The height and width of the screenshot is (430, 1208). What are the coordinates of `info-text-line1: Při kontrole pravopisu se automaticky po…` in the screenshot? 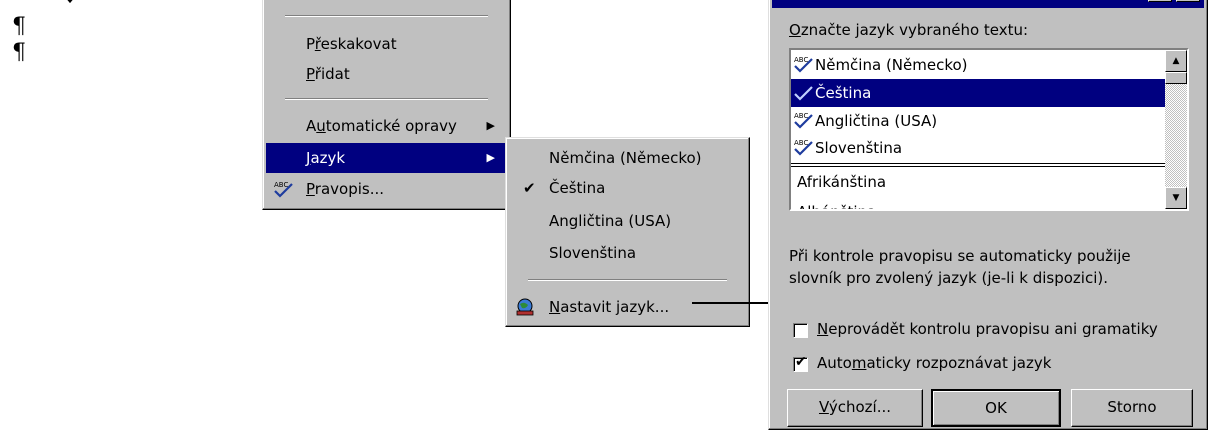 It's located at (960, 256).